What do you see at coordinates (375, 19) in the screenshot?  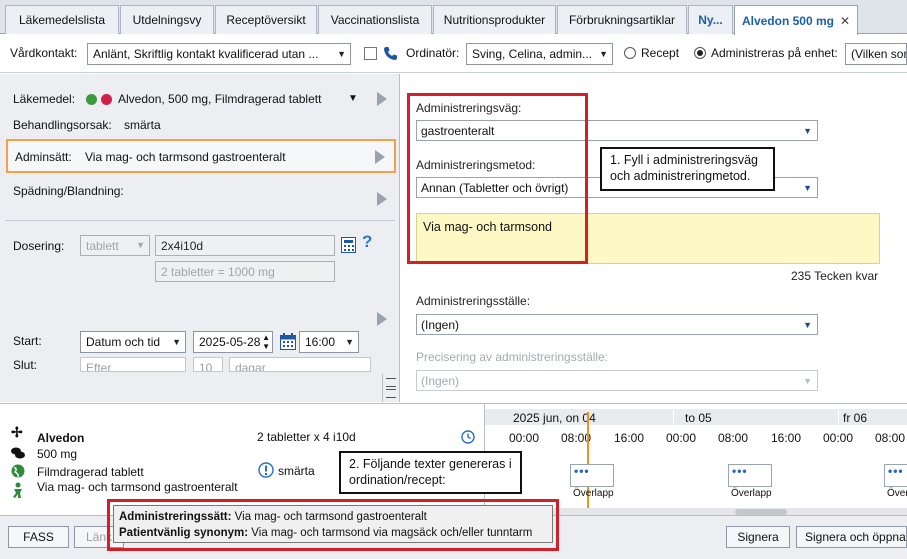 I see `tab-vaccinationslista: Vaccinationslista` at bounding box center [375, 19].